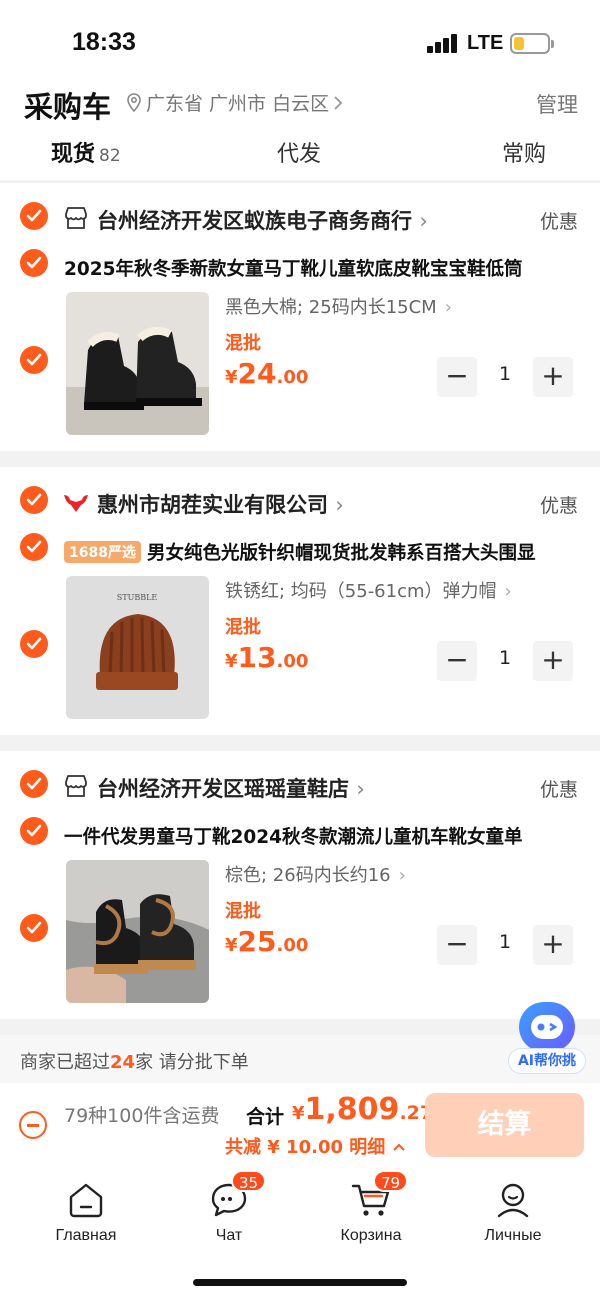 This screenshot has height=1300, width=600. I want to click on home-icon, so click(86, 1200).